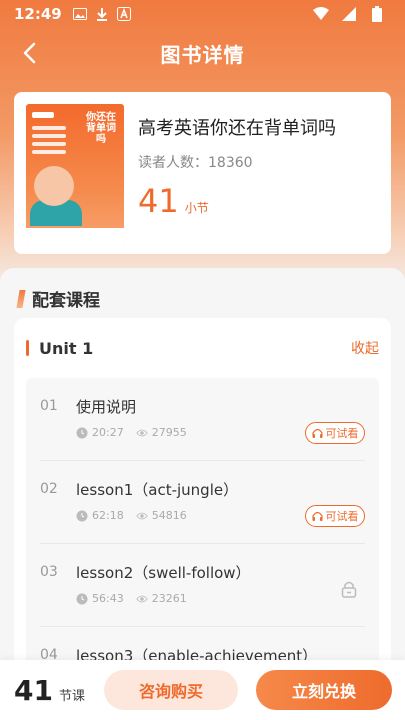  Describe the element at coordinates (21, 298) in the screenshot. I see `section-marker` at that location.